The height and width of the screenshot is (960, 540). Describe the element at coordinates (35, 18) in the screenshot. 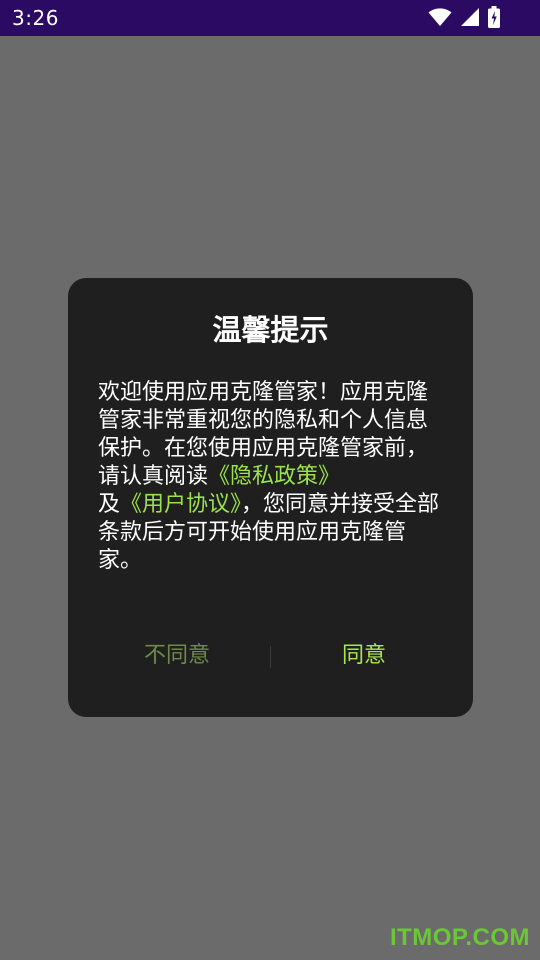

I see `status-time: 3:26` at that location.